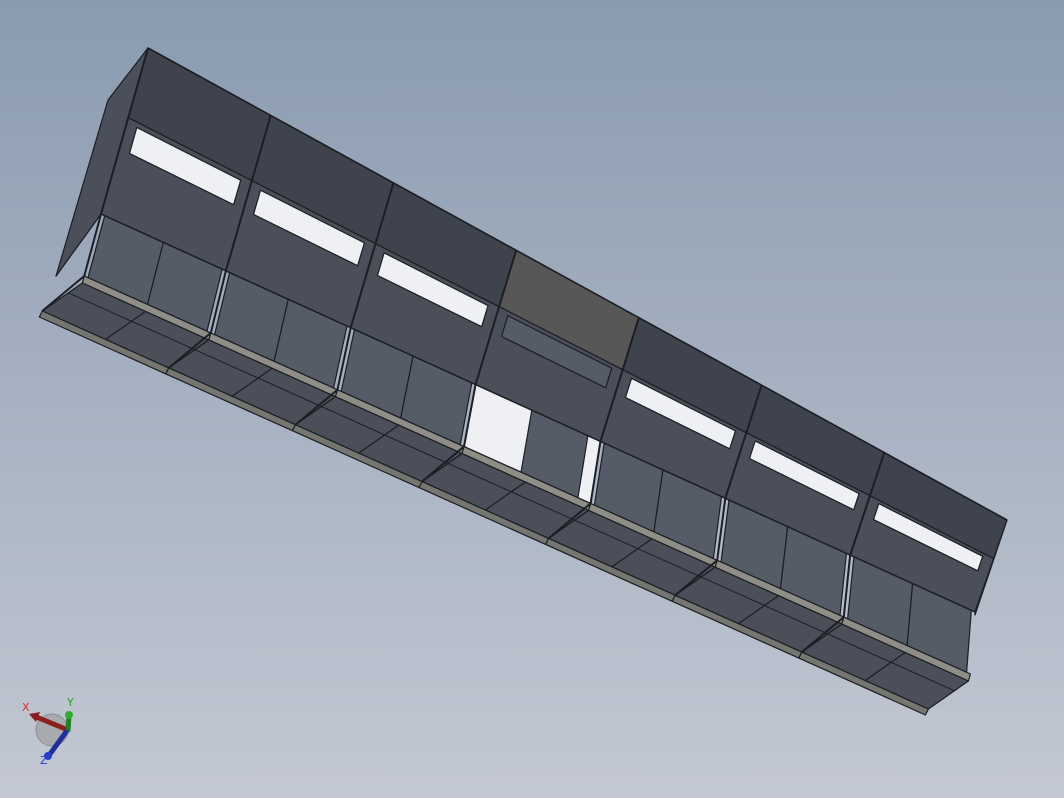 The width and height of the screenshot is (1064, 798). What do you see at coordinates (70, 702) in the screenshot?
I see `y-axis-label: Y` at bounding box center [70, 702].